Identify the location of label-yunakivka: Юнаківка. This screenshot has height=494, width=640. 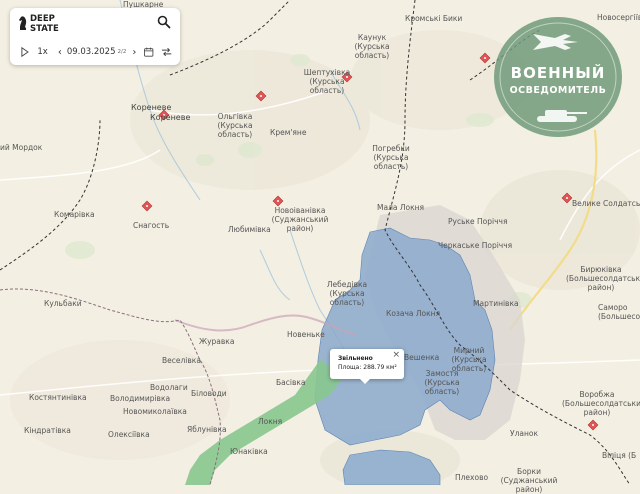
(249, 451).